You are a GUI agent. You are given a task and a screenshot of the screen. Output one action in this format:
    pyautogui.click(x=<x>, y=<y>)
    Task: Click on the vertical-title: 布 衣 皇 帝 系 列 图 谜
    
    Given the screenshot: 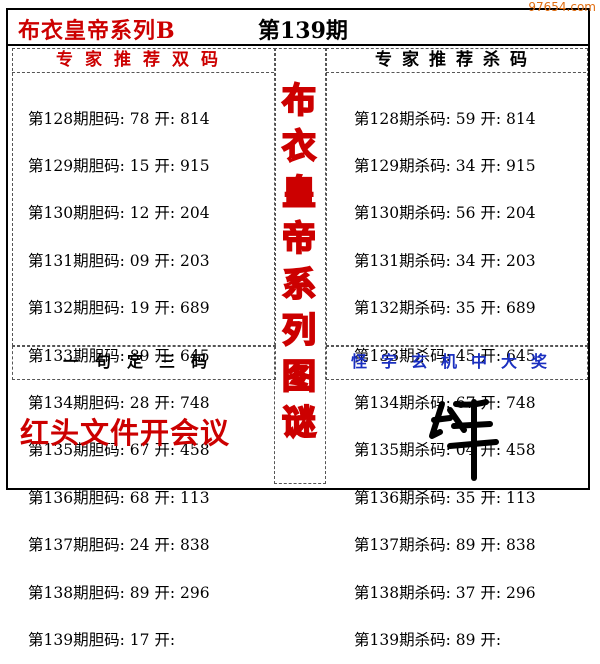 What is the action you would take?
    pyautogui.click(x=299, y=262)
    